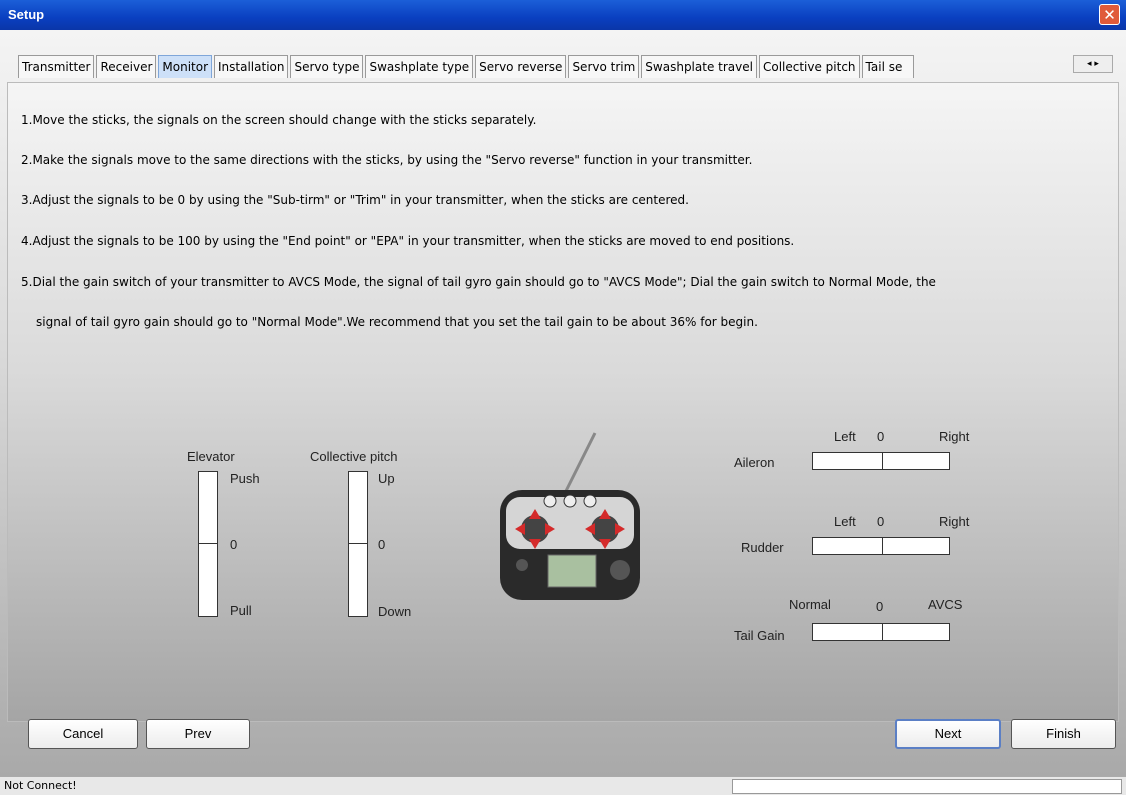 This screenshot has width=1126, height=795. What do you see at coordinates (1093, 64) in the screenshot?
I see `tab-scroll-arrows: ◂ ▸` at bounding box center [1093, 64].